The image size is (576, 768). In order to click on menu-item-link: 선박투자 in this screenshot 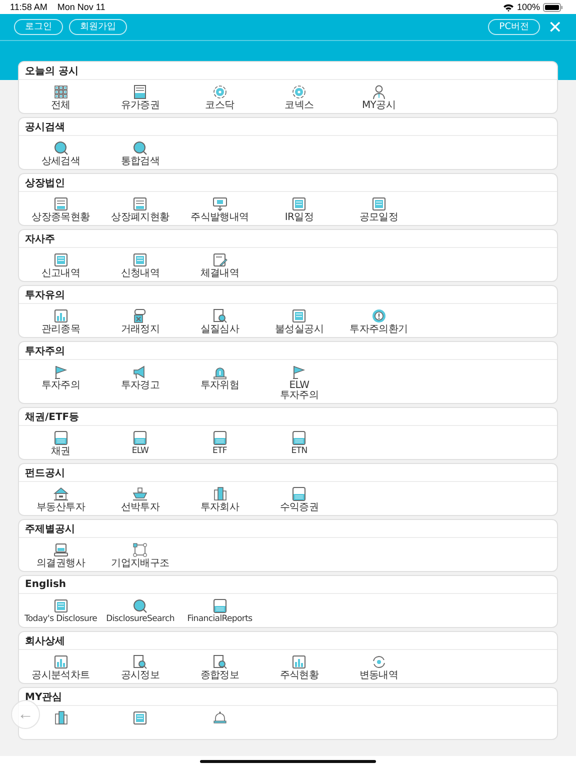, I will do `click(140, 508)`.